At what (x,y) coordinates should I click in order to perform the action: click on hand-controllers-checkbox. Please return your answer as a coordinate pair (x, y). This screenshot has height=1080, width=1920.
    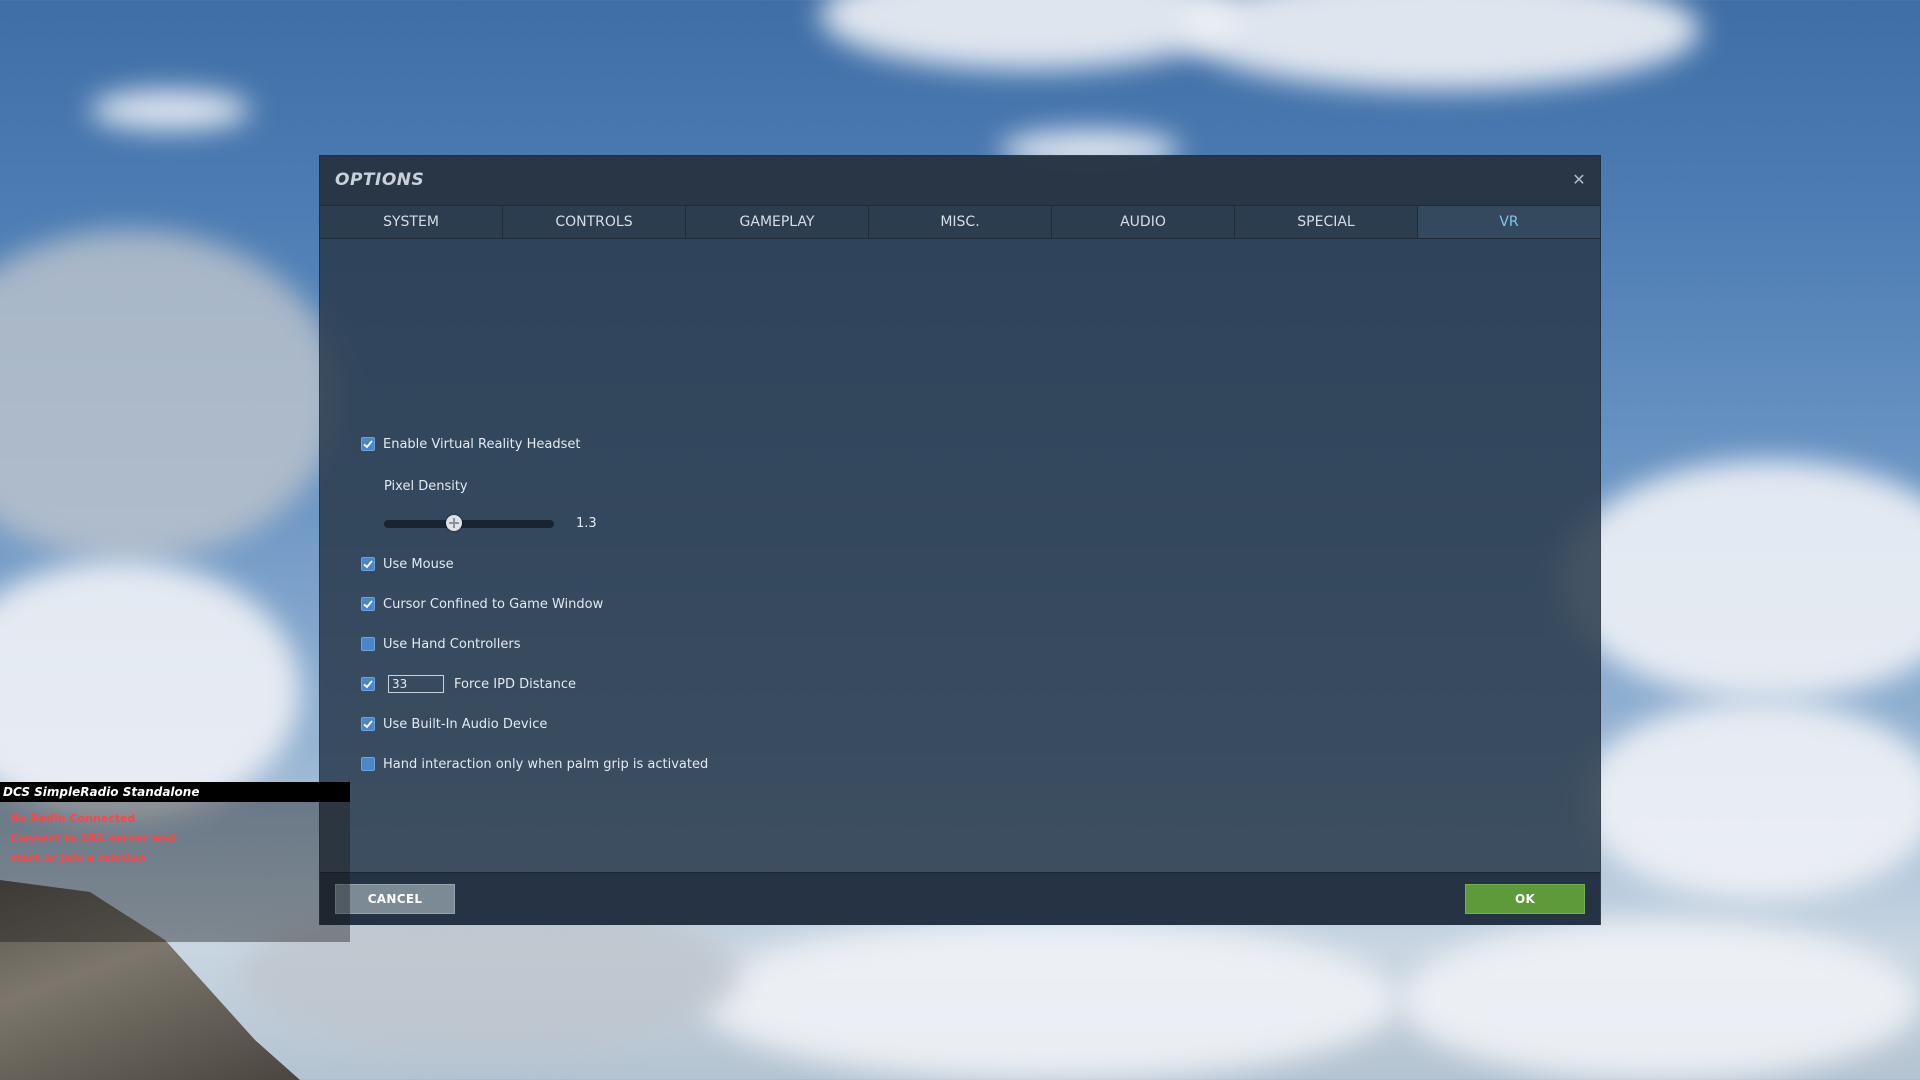
    Looking at the image, I should click on (368, 644).